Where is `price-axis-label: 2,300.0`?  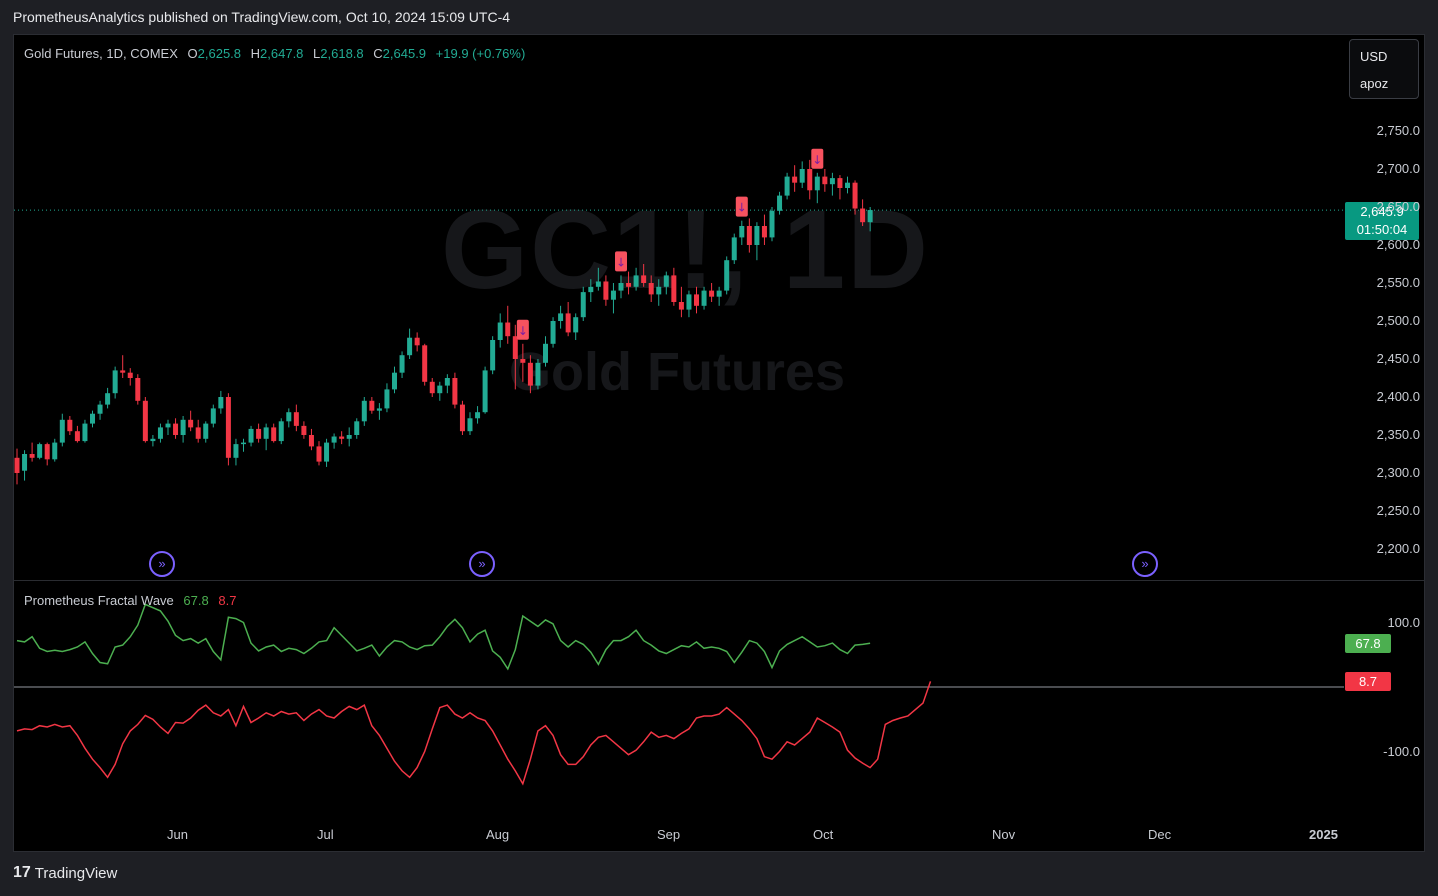 price-axis-label: 2,300.0 is located at coordinates (1398, 472).